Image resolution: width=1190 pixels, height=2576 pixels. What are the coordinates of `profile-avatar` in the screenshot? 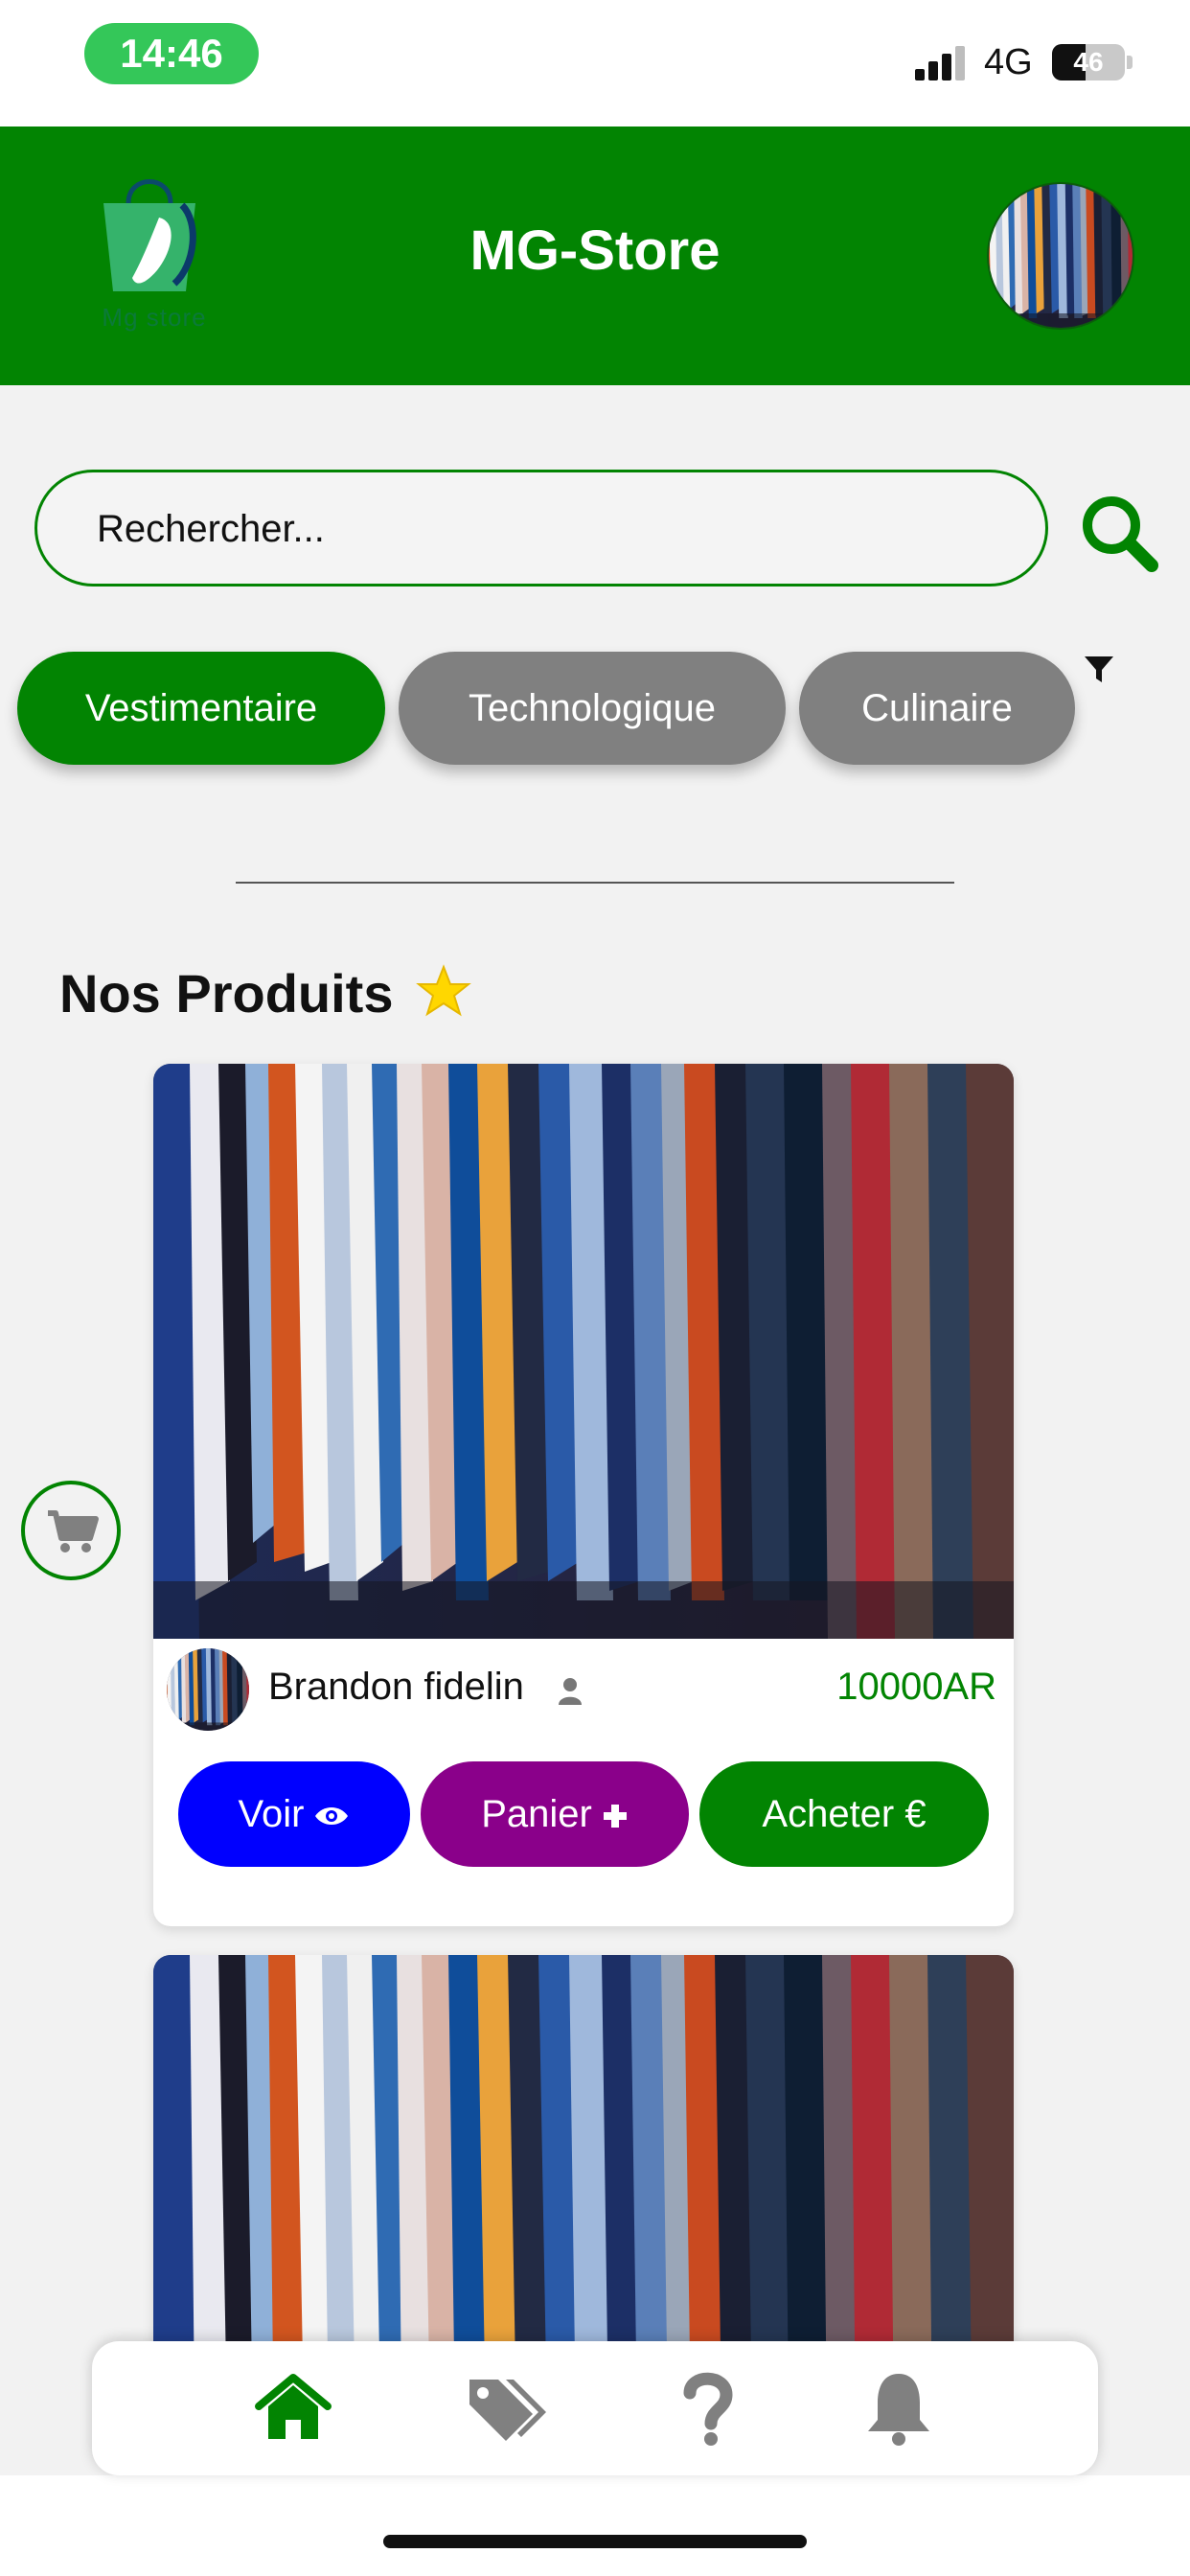 It's located at (1061, 256).